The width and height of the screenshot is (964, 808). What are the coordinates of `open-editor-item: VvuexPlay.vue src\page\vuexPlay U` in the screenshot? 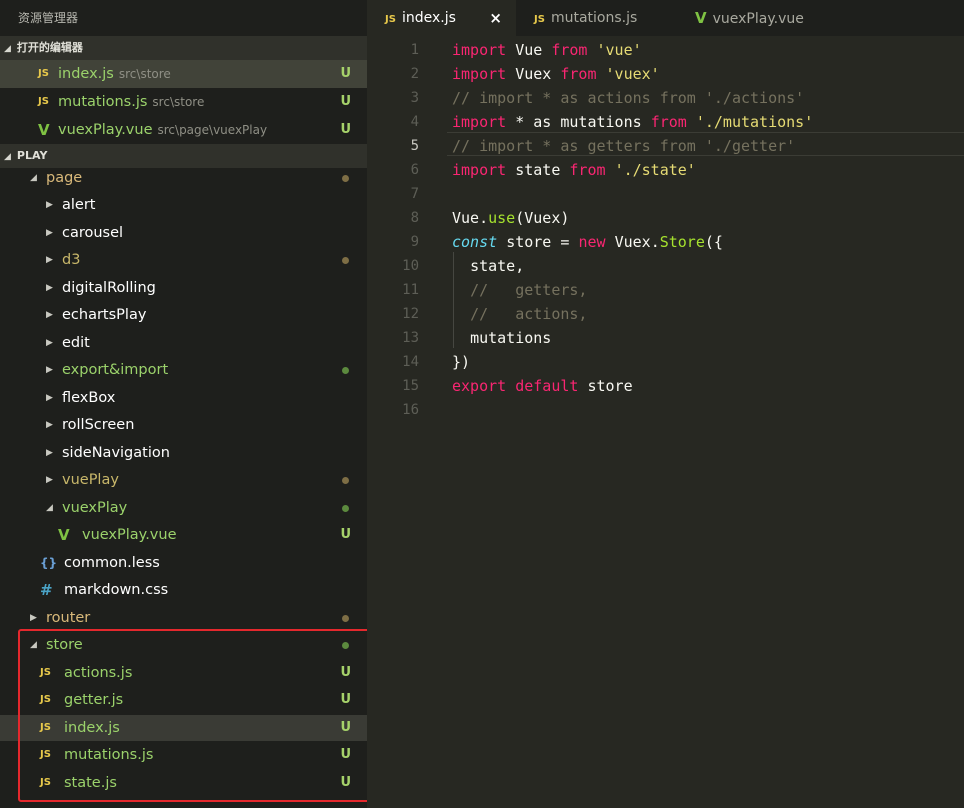 It's located at (183, 130).